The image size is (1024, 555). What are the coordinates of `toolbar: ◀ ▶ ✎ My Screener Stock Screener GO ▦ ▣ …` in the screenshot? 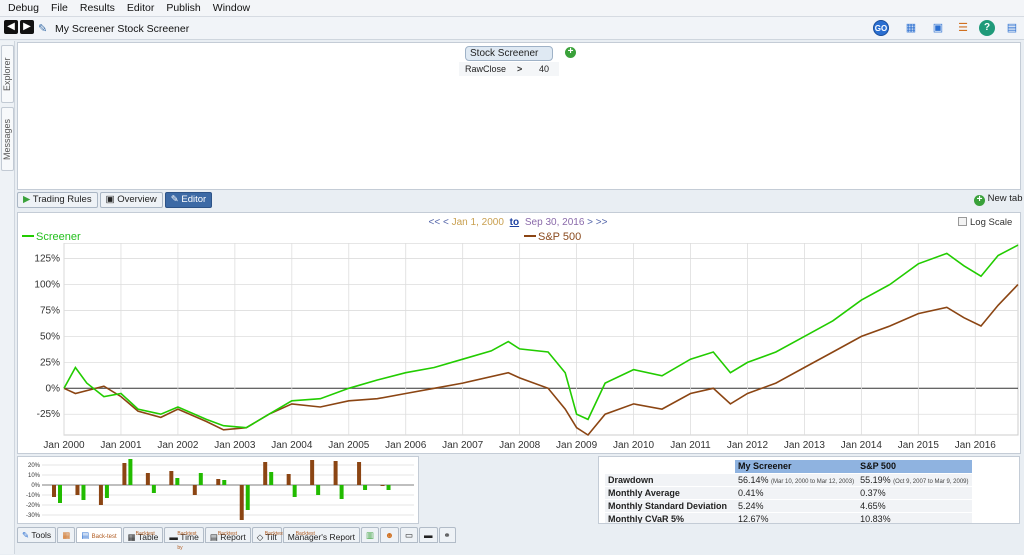 It's located at (512, 28).